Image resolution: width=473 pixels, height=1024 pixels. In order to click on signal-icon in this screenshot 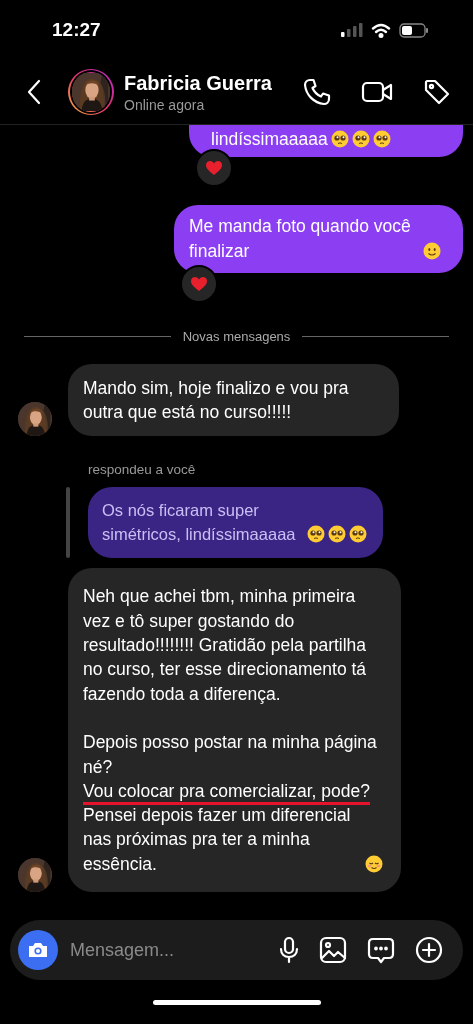, I will do `click(352, 30)`.